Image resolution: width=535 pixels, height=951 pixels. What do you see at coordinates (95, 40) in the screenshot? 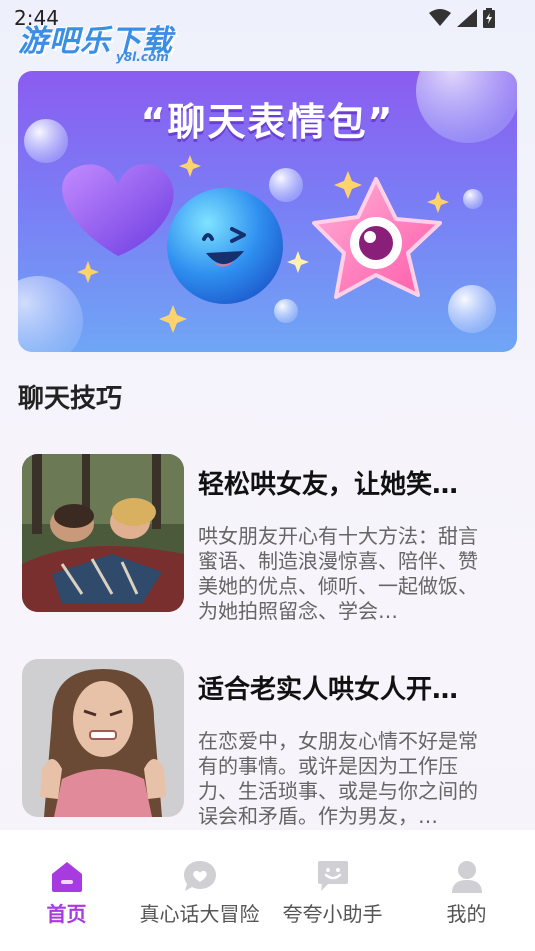
I see `watermark-logo: 游吧乐下载 y8l.com` at bounding box center [95, 40].